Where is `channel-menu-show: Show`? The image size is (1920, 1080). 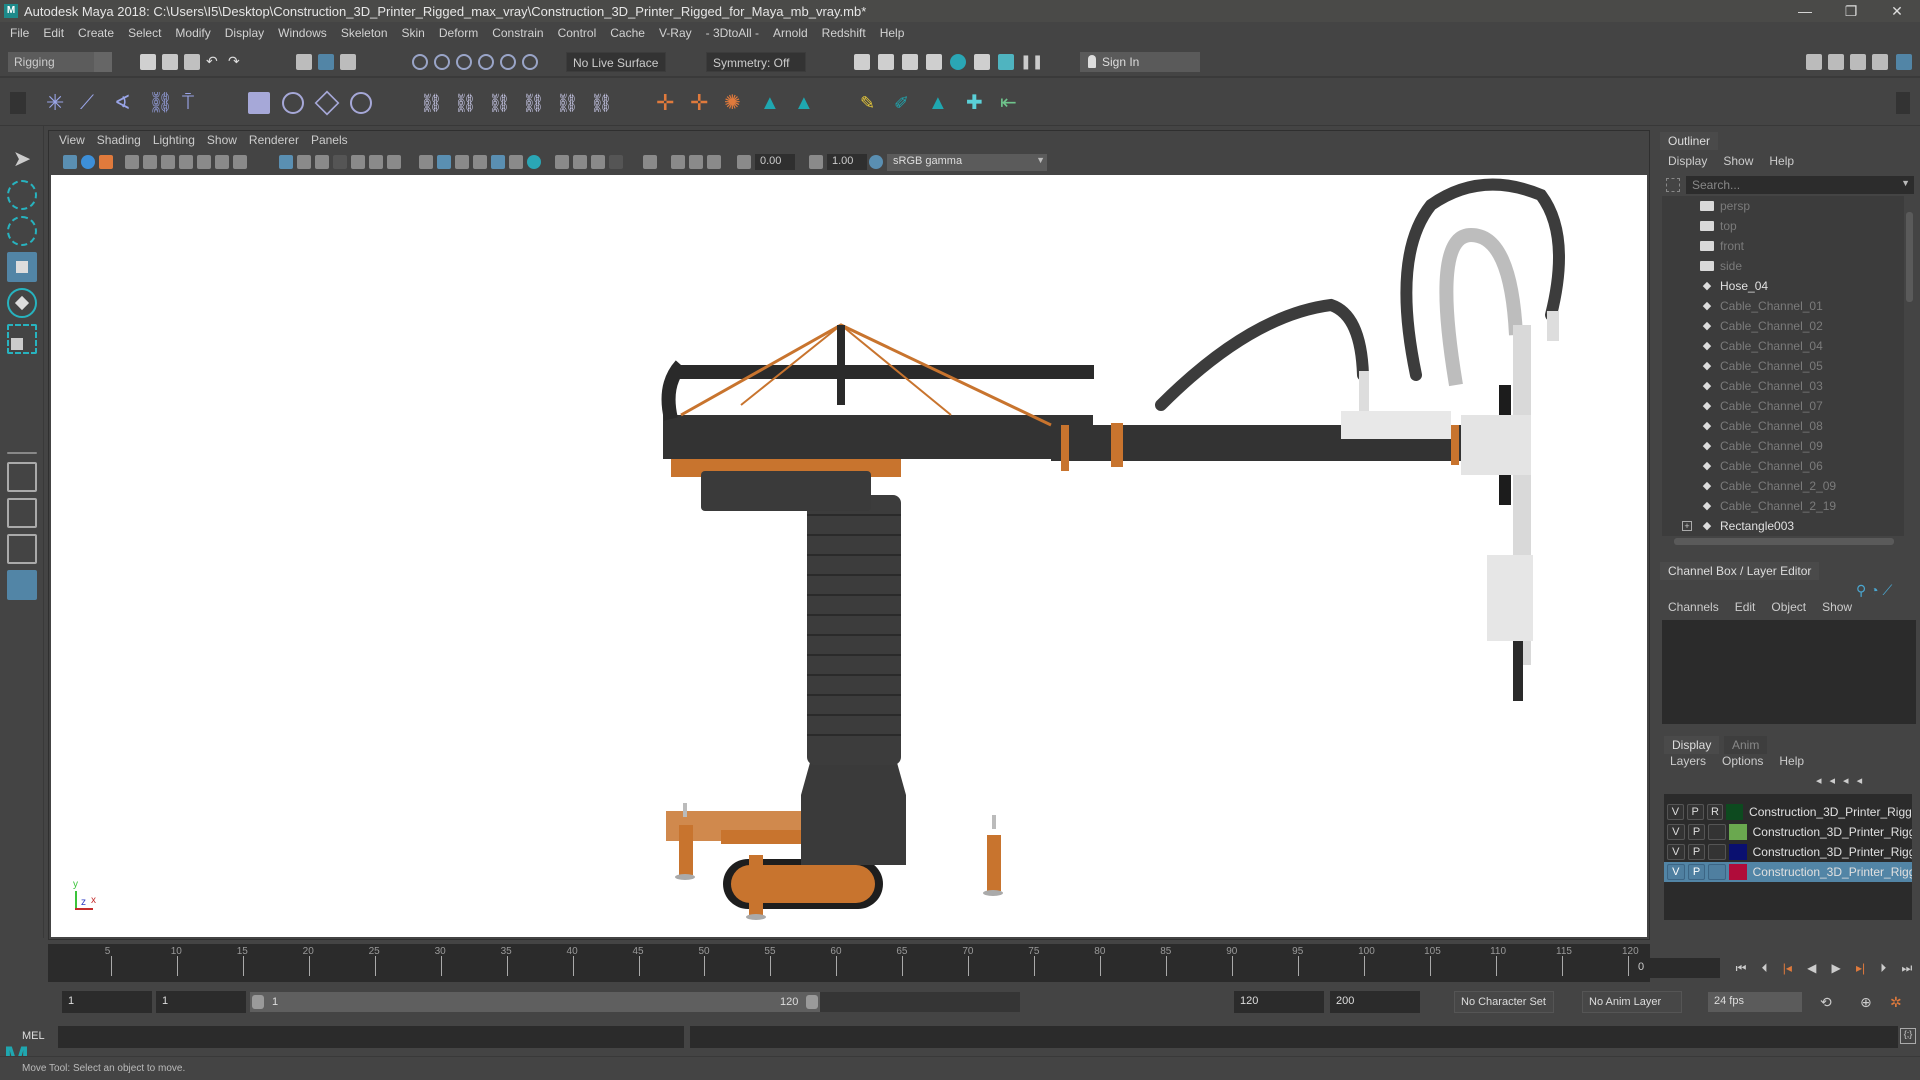
channel-menu-show: Show is located at coordinates (1837, 607).